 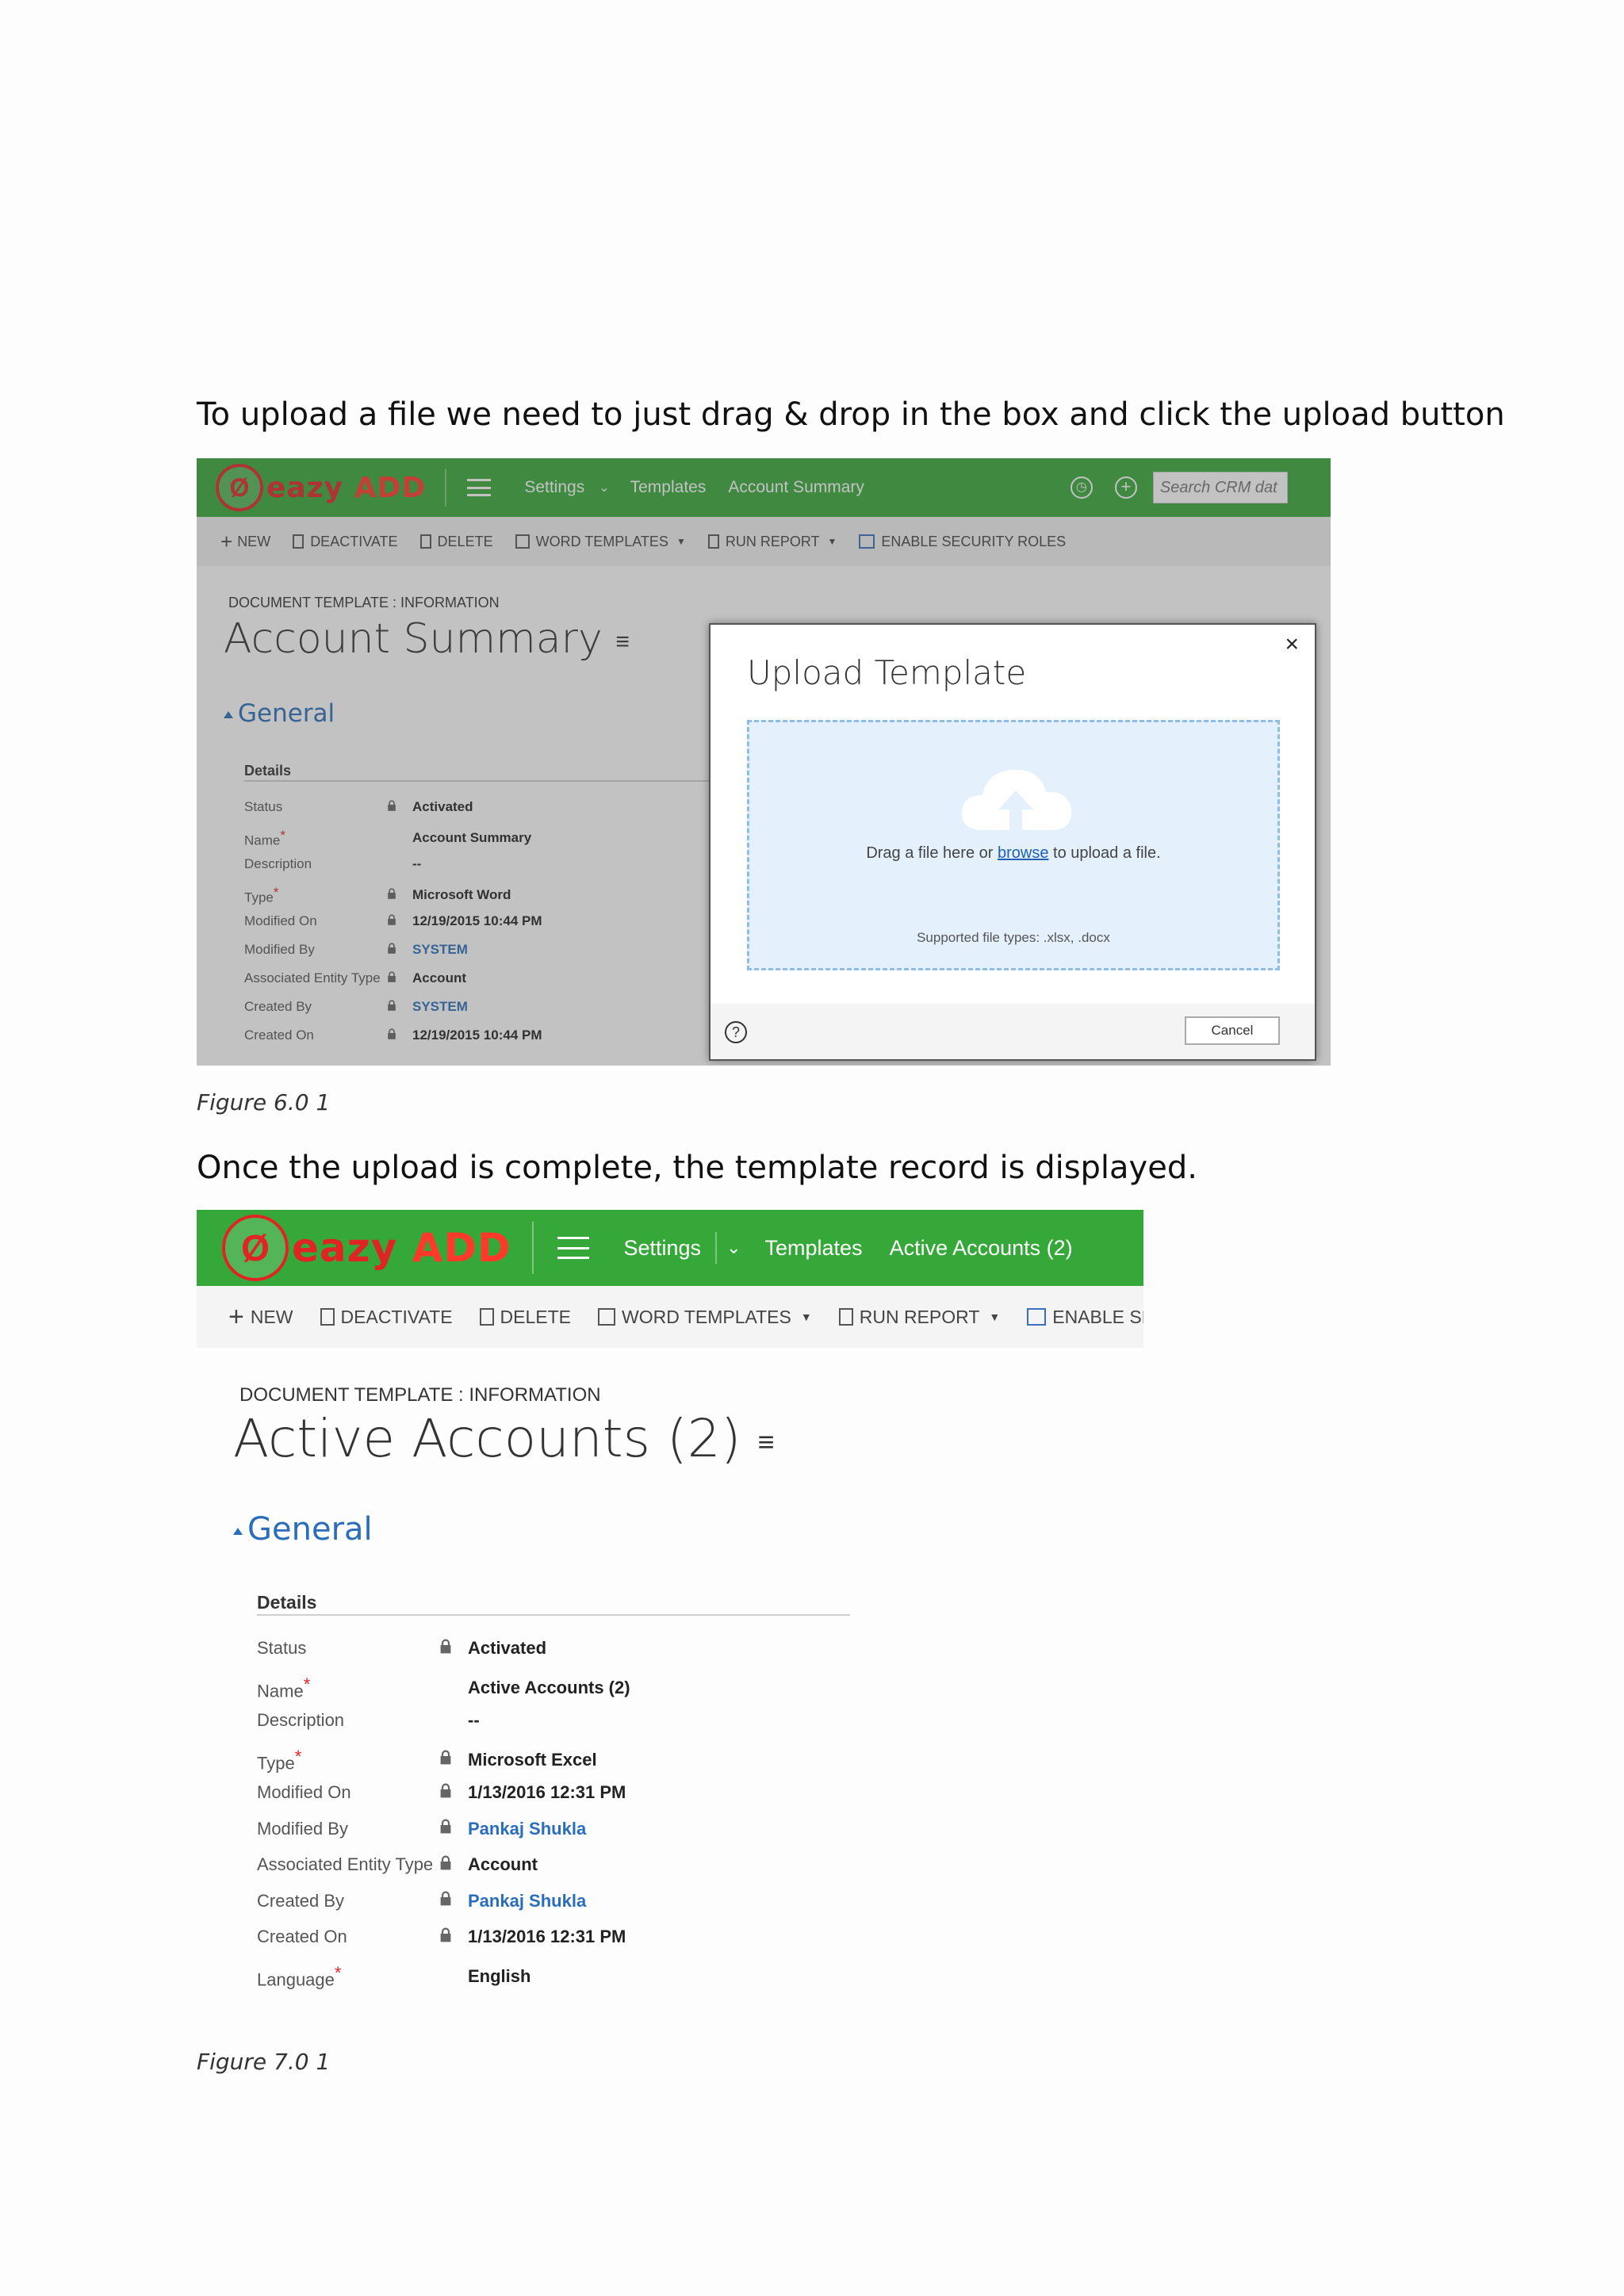 What do you see at coordinates (814, 1248) in the screenshot?
I see `nav-templates: Templates` at bounding box center [814, 1248].